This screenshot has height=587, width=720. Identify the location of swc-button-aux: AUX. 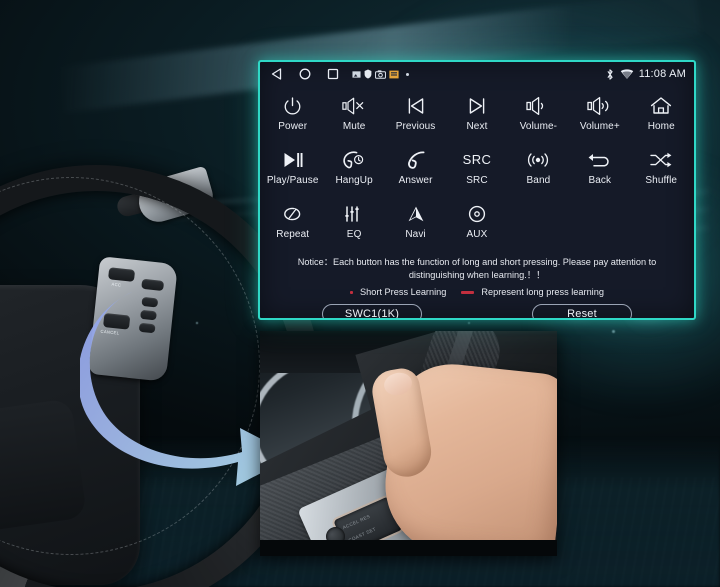
(476, 225).